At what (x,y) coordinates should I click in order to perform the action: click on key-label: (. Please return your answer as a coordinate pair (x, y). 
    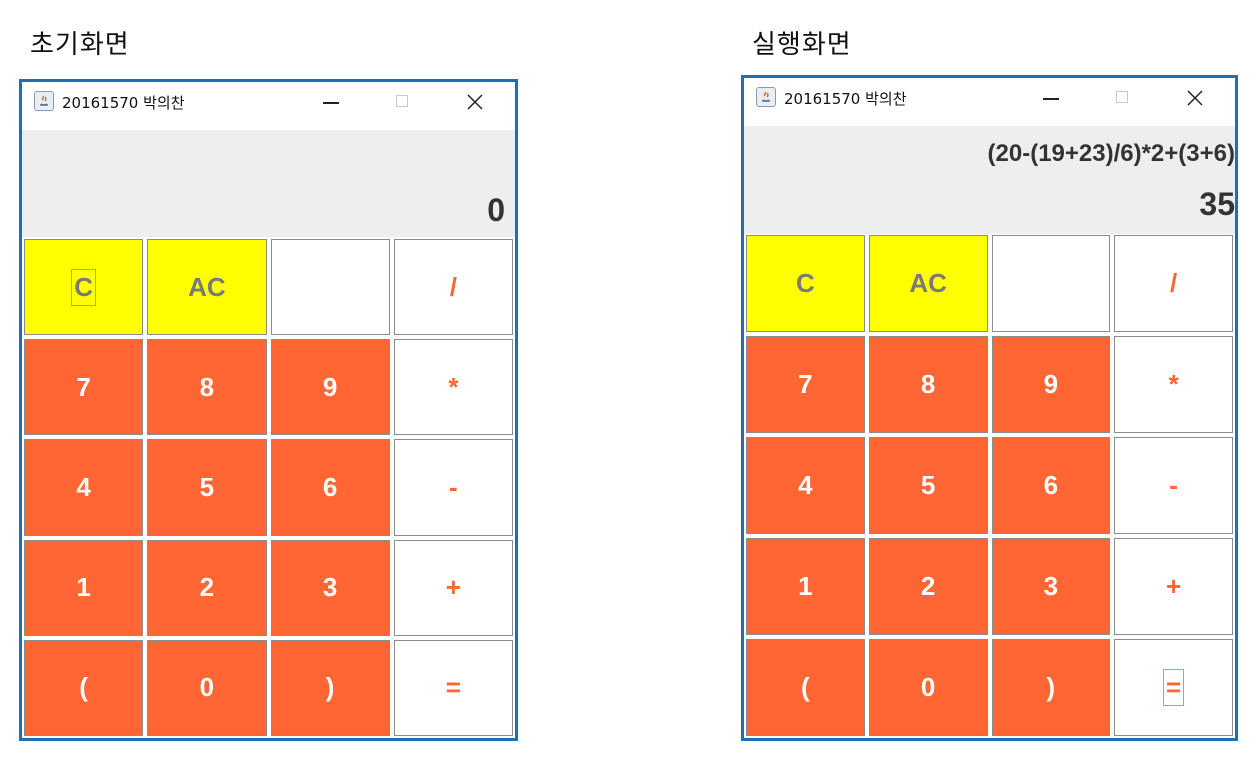
    Looking at the image, I should click on (83, 687).